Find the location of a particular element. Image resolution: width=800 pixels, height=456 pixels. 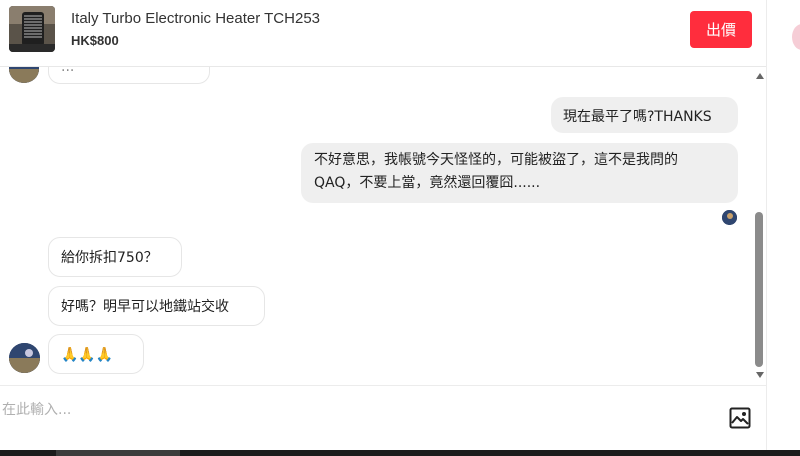

message-composer is located at coordinates (383, 418).